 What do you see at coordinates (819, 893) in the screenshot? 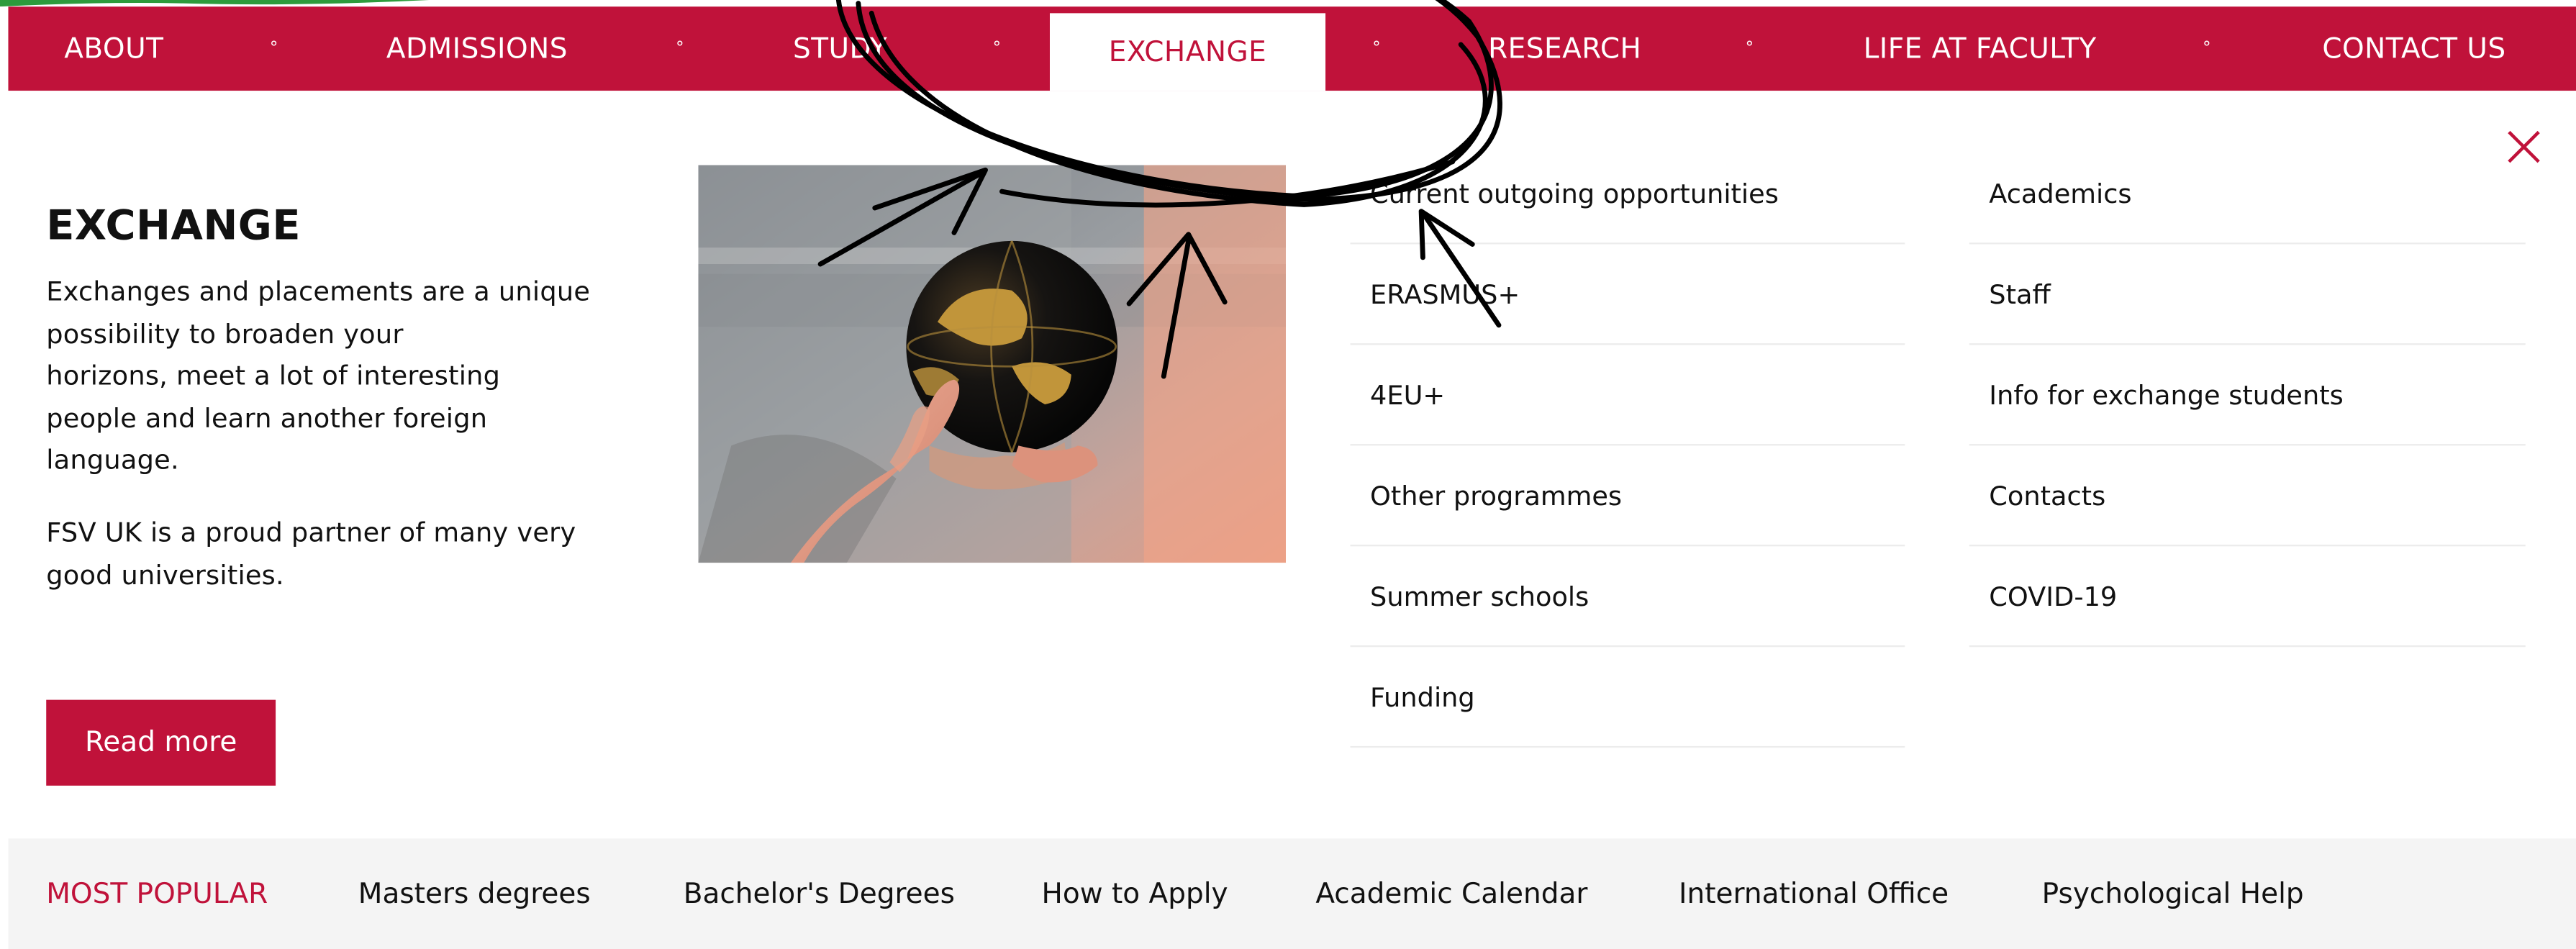
I see `popular-link-bachelors-degrees: Bachelor's Degrees` at bounding box center [819, 893].